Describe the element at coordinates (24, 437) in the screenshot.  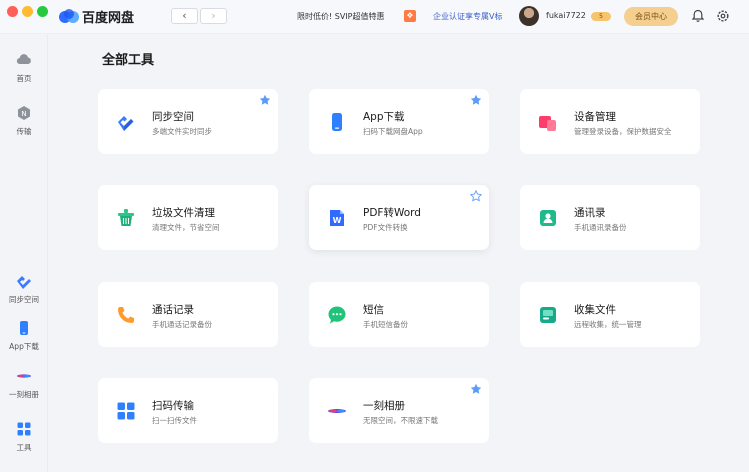
I see `sidebar-item-tools: 工具` at that location.